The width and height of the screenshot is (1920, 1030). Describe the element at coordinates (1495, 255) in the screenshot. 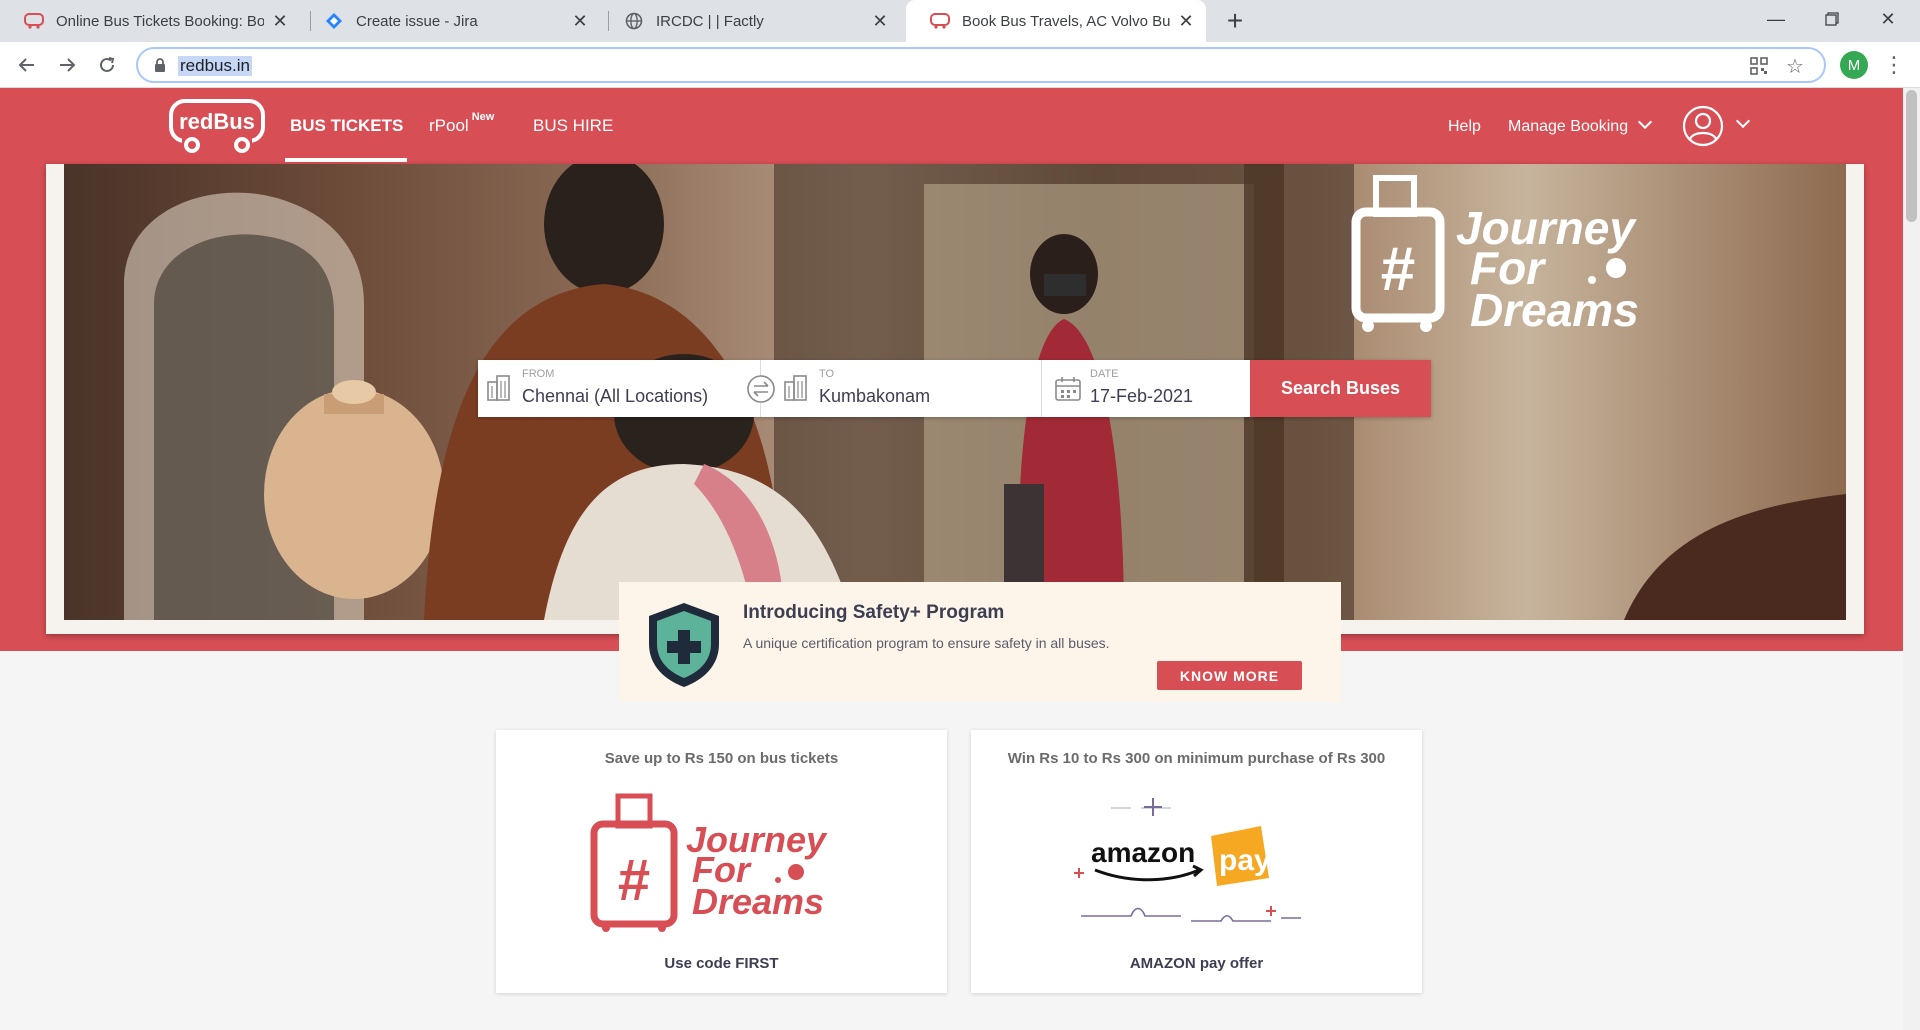

I see `journey-for-dreams-hero-logo: # Journey For Dreams` at that location.